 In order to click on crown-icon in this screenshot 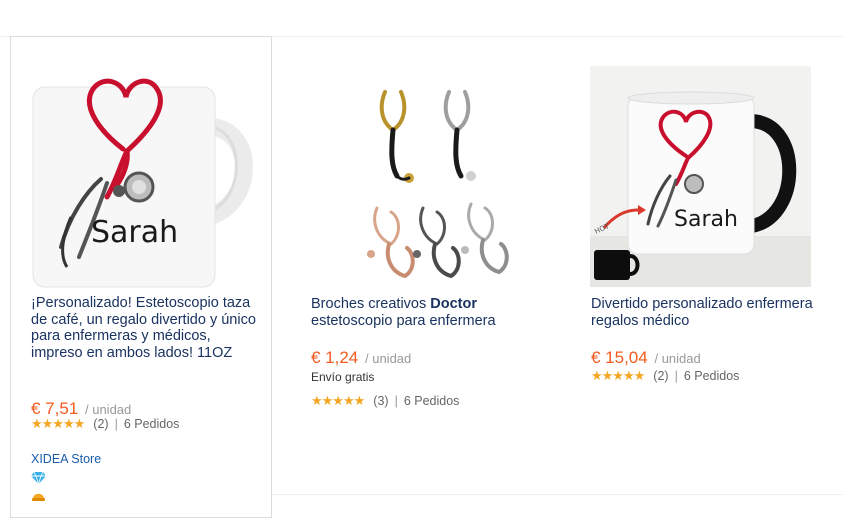, I will do `click(38, 495)`.